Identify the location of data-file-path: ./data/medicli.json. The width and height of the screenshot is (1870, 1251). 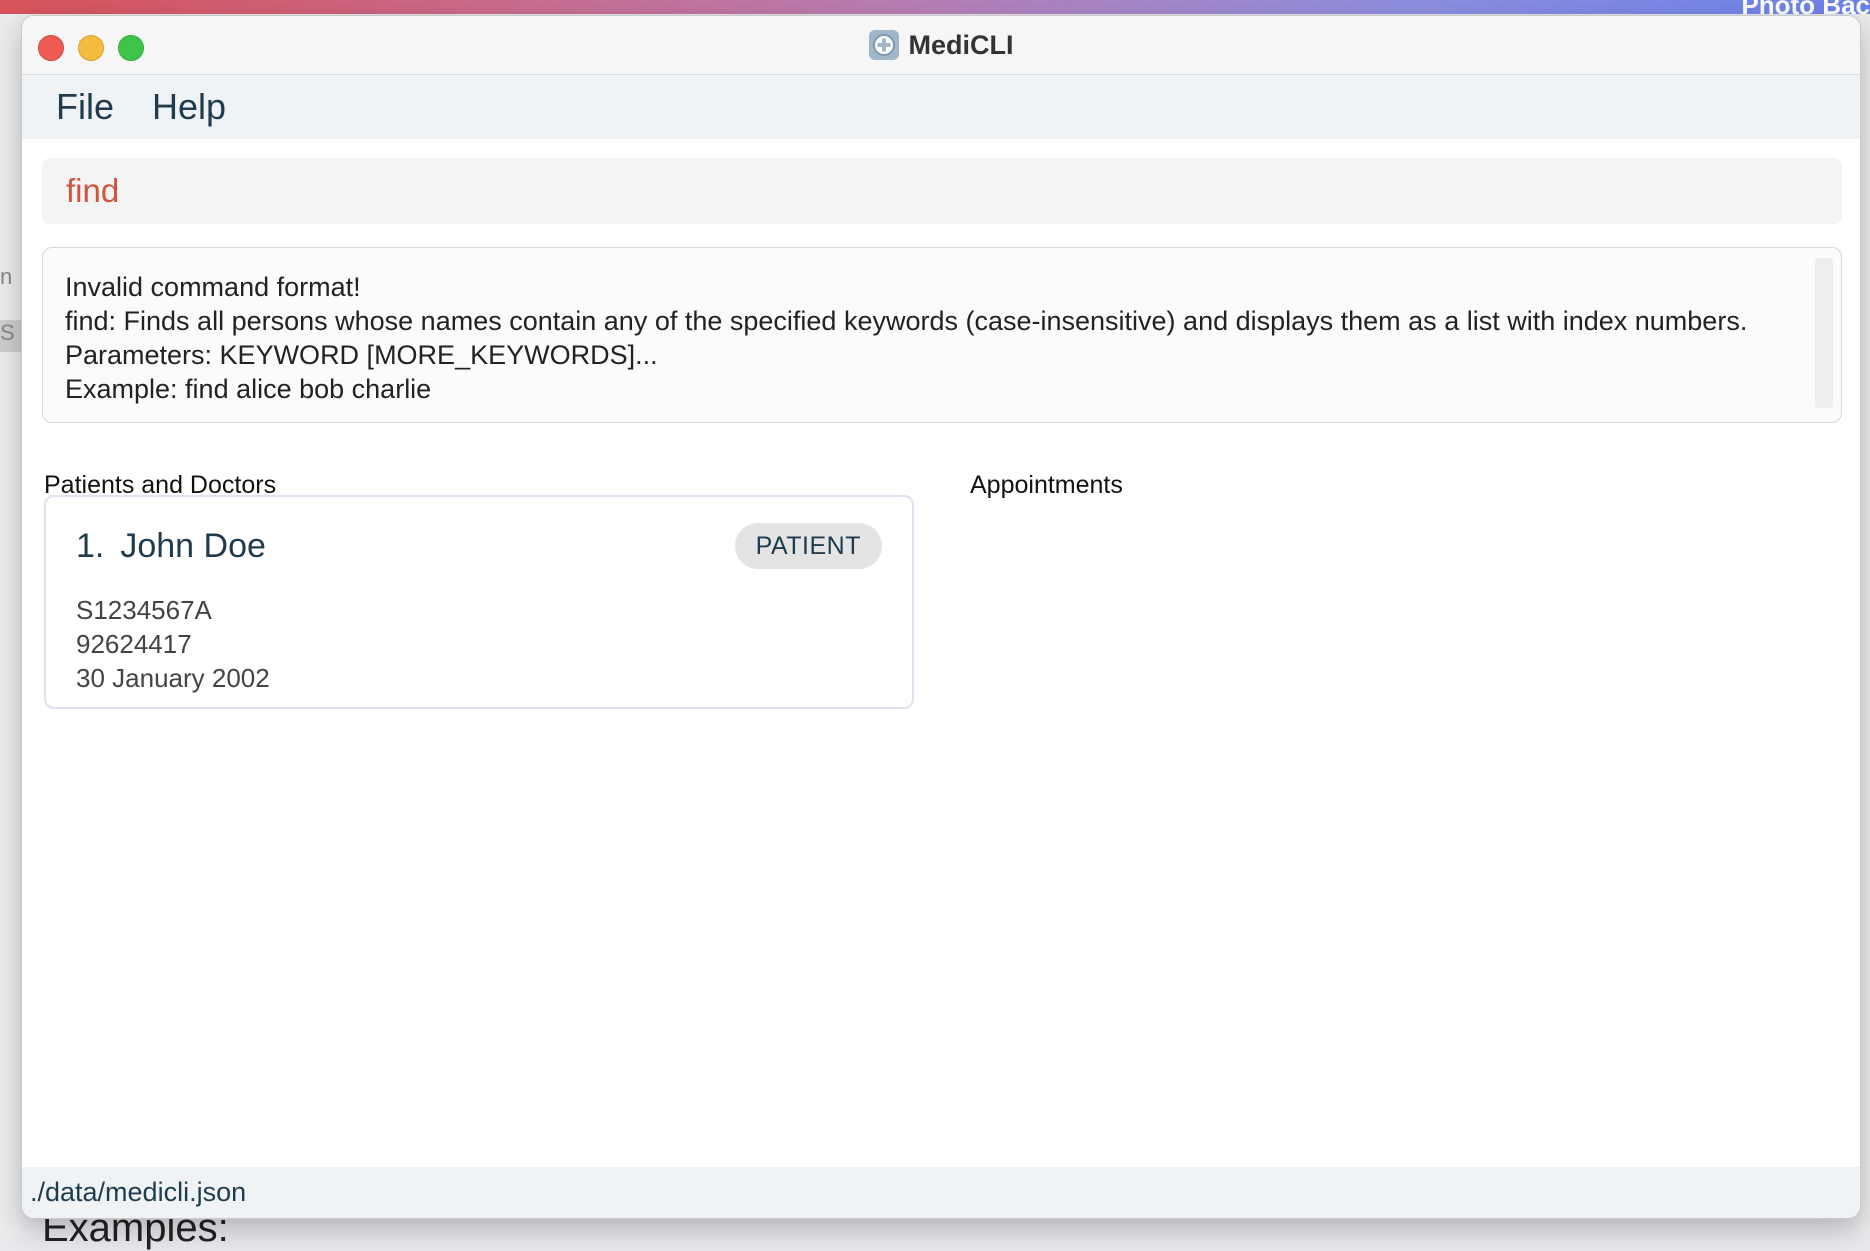
(138, 1192).